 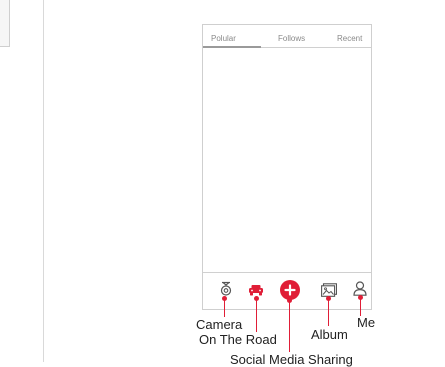 What do you see at coordinates (256, 290) in the screenshot?
I see `car-icon` at bounding box center [256, 290].